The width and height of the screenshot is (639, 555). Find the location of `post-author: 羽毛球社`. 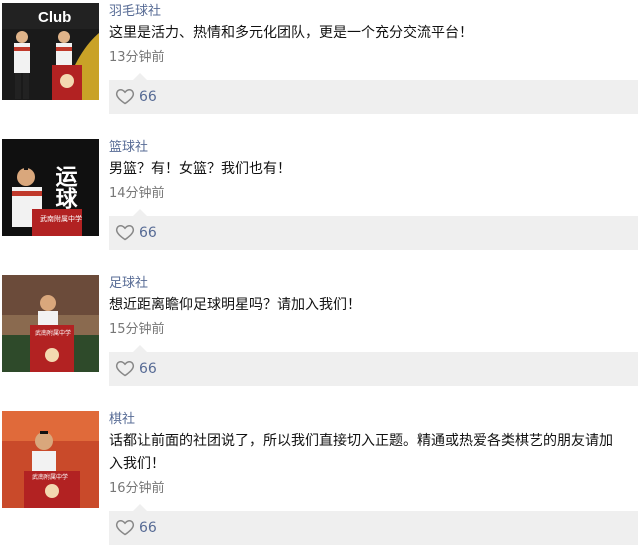

post-author: 羽毛球社 is located at coordinates (374, 11).